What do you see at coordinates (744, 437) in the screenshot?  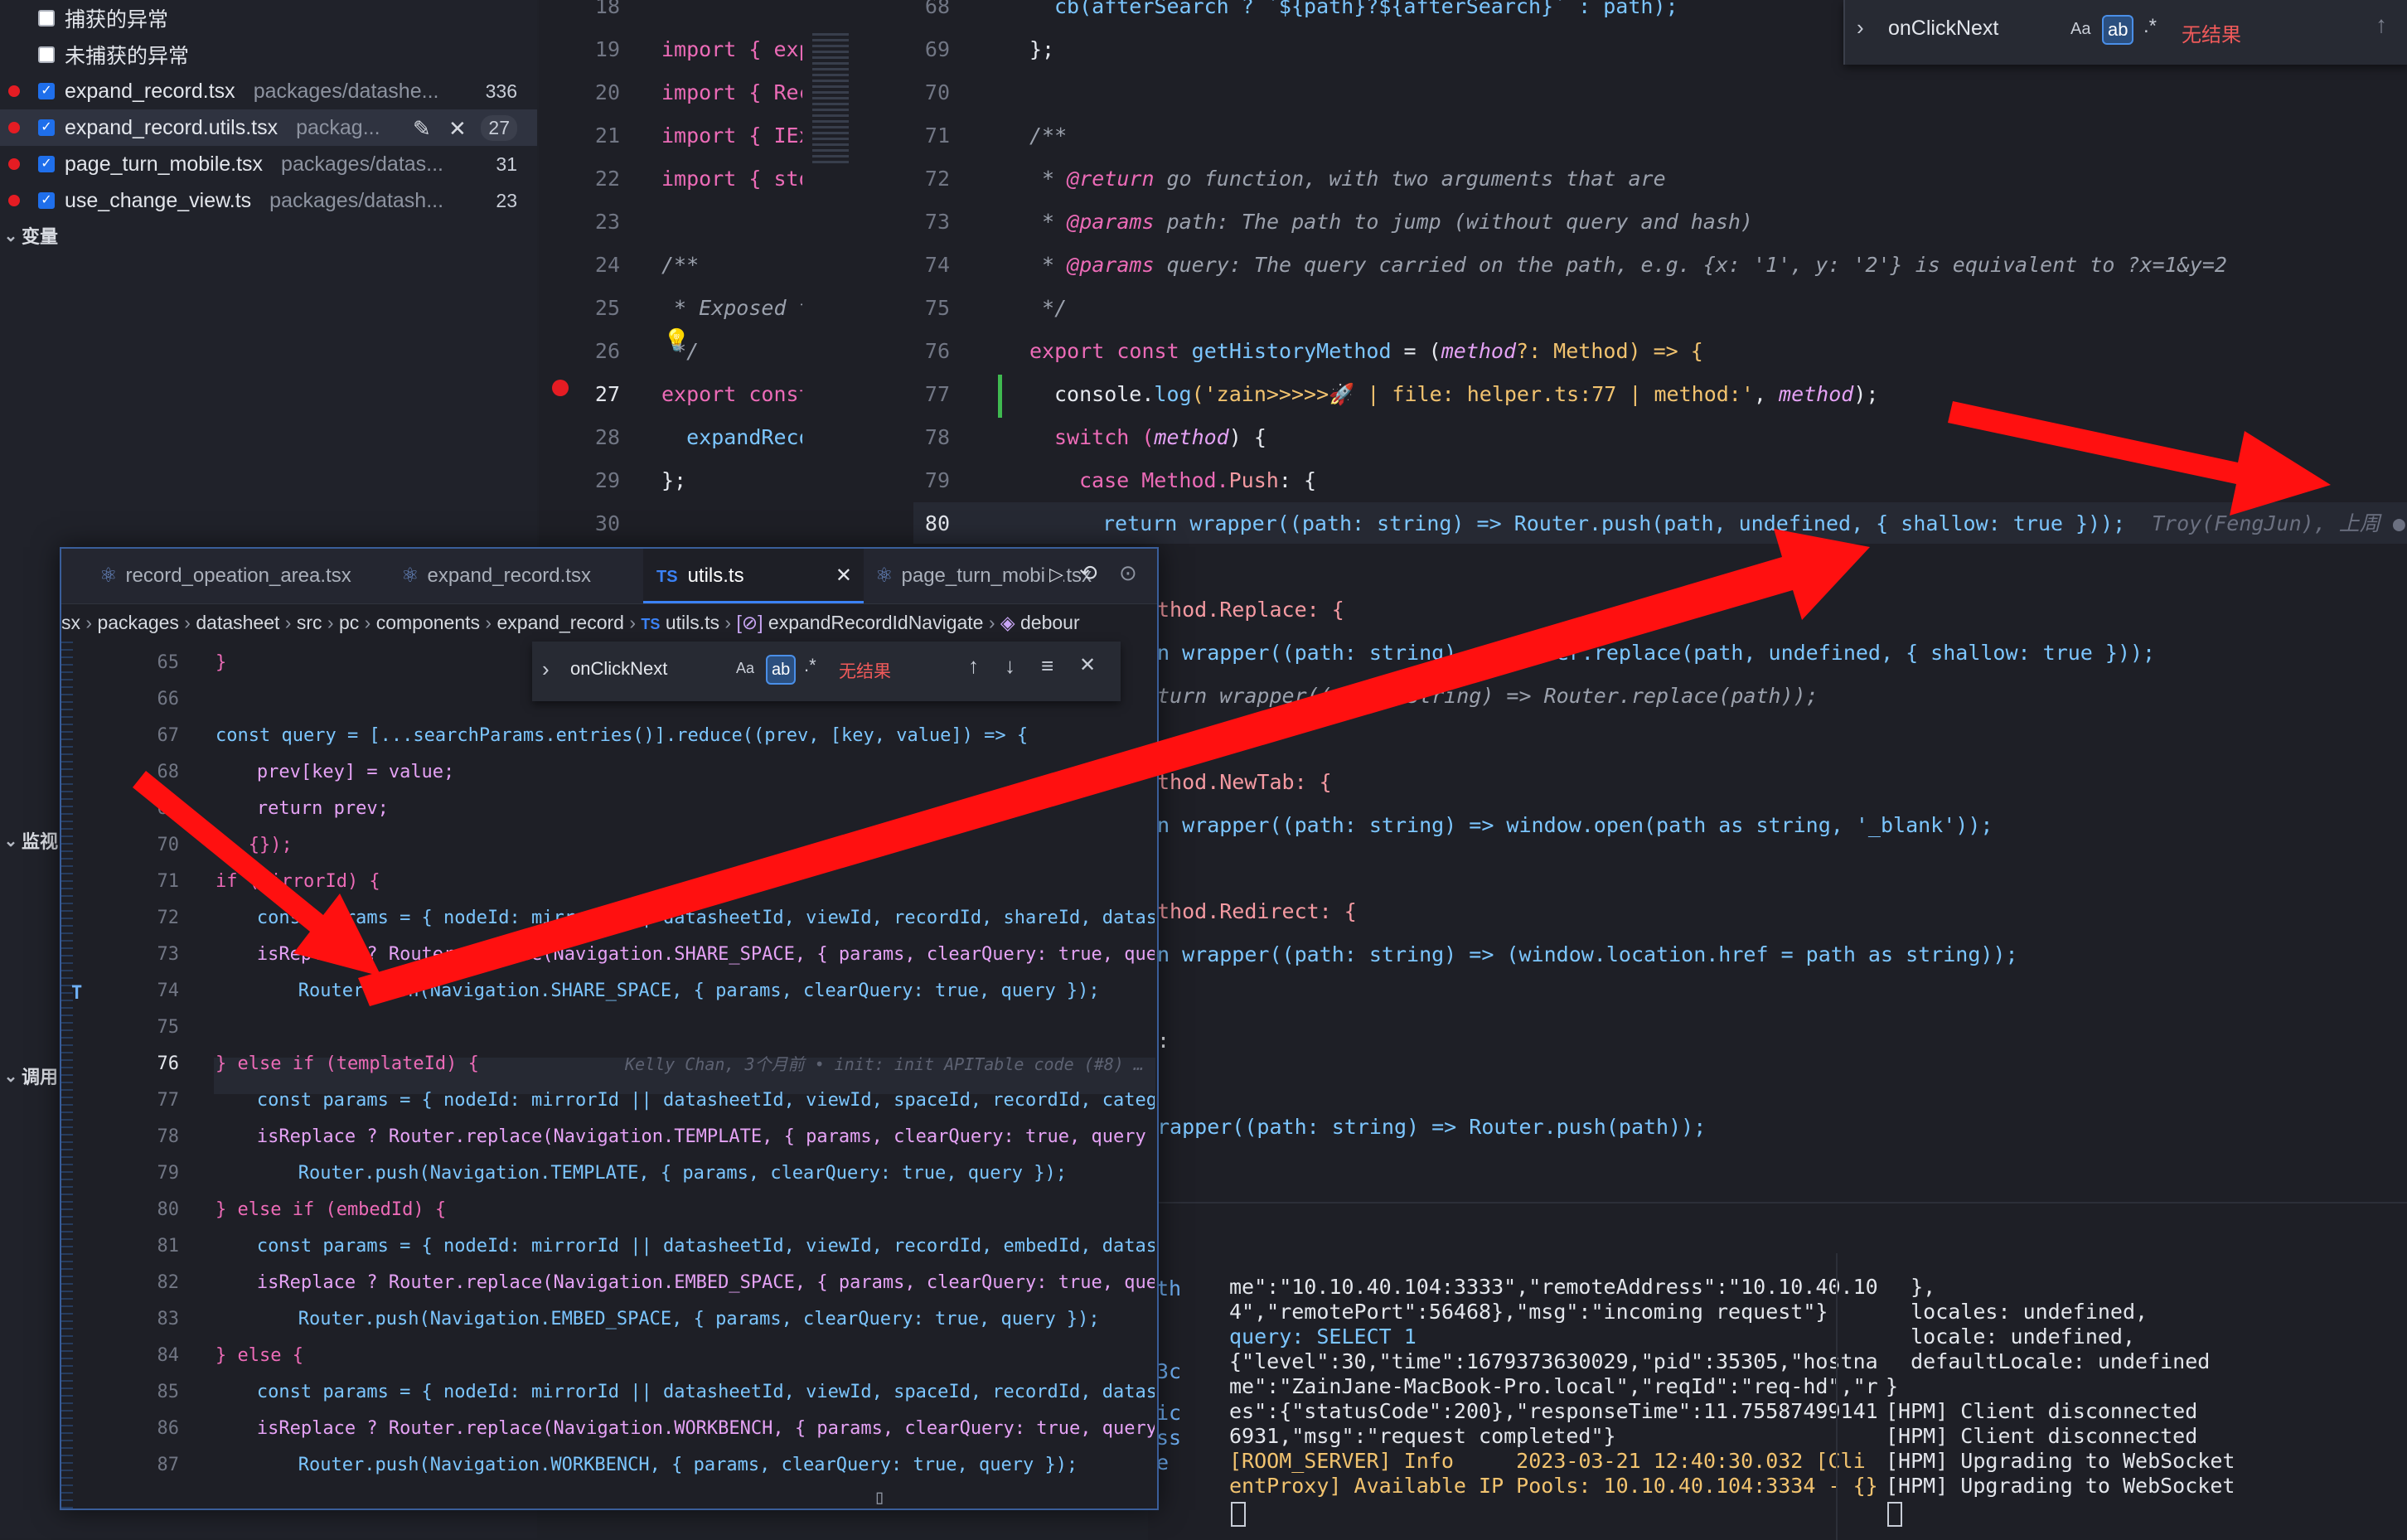 I see `code-line: expandRecordIr` at bounding box center [744, 437].